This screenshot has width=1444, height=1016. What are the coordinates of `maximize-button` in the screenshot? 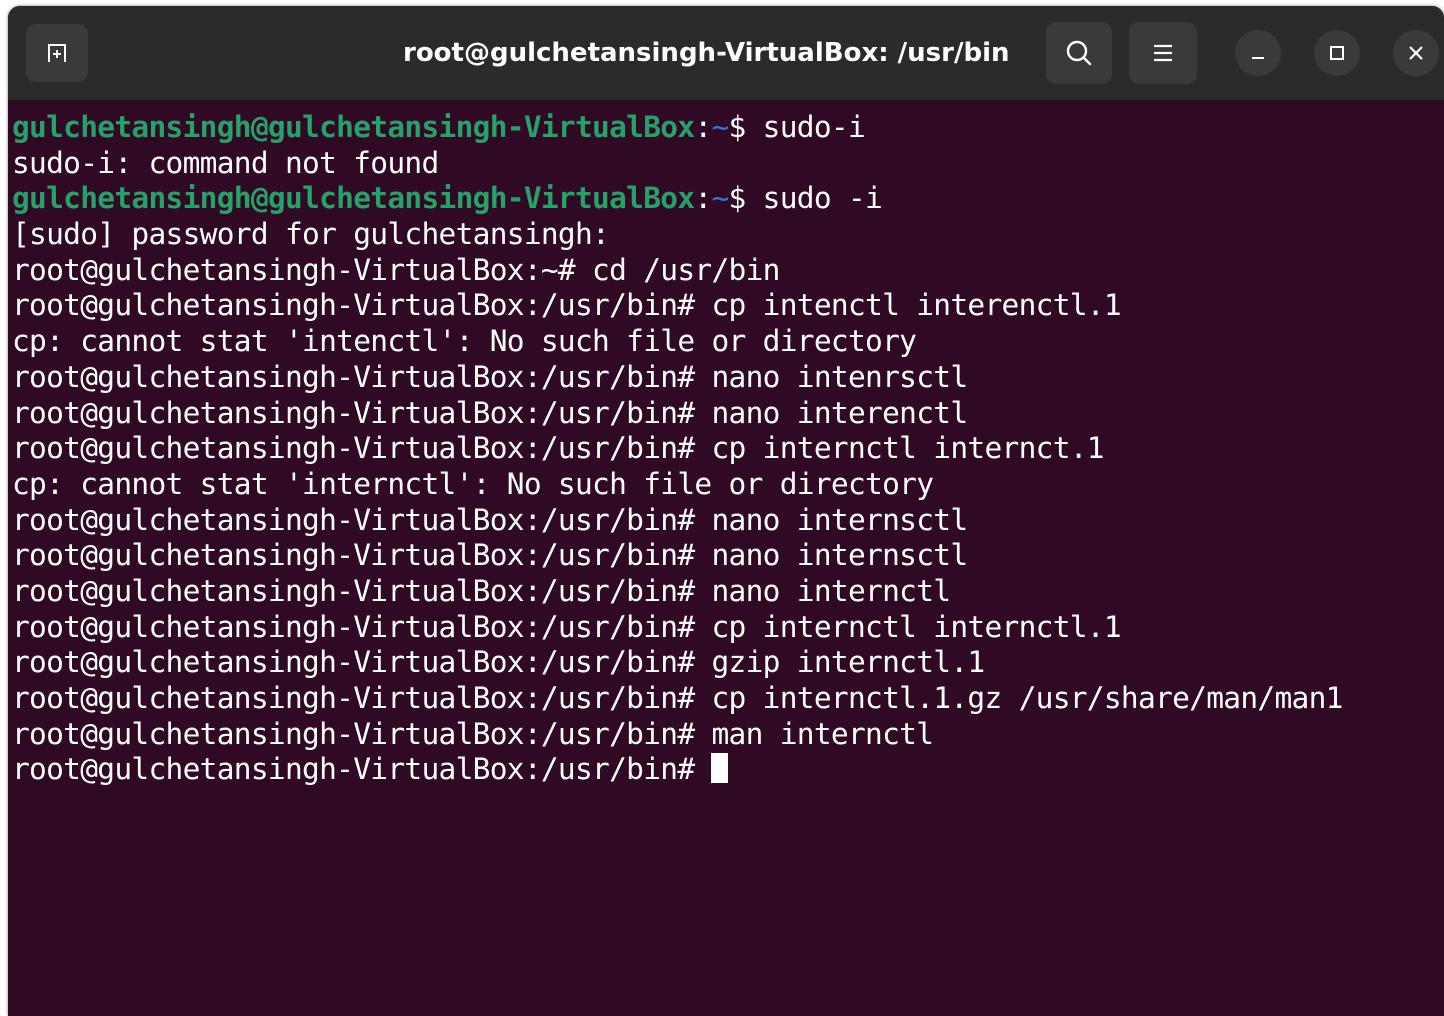 It's located at (1337, 53).